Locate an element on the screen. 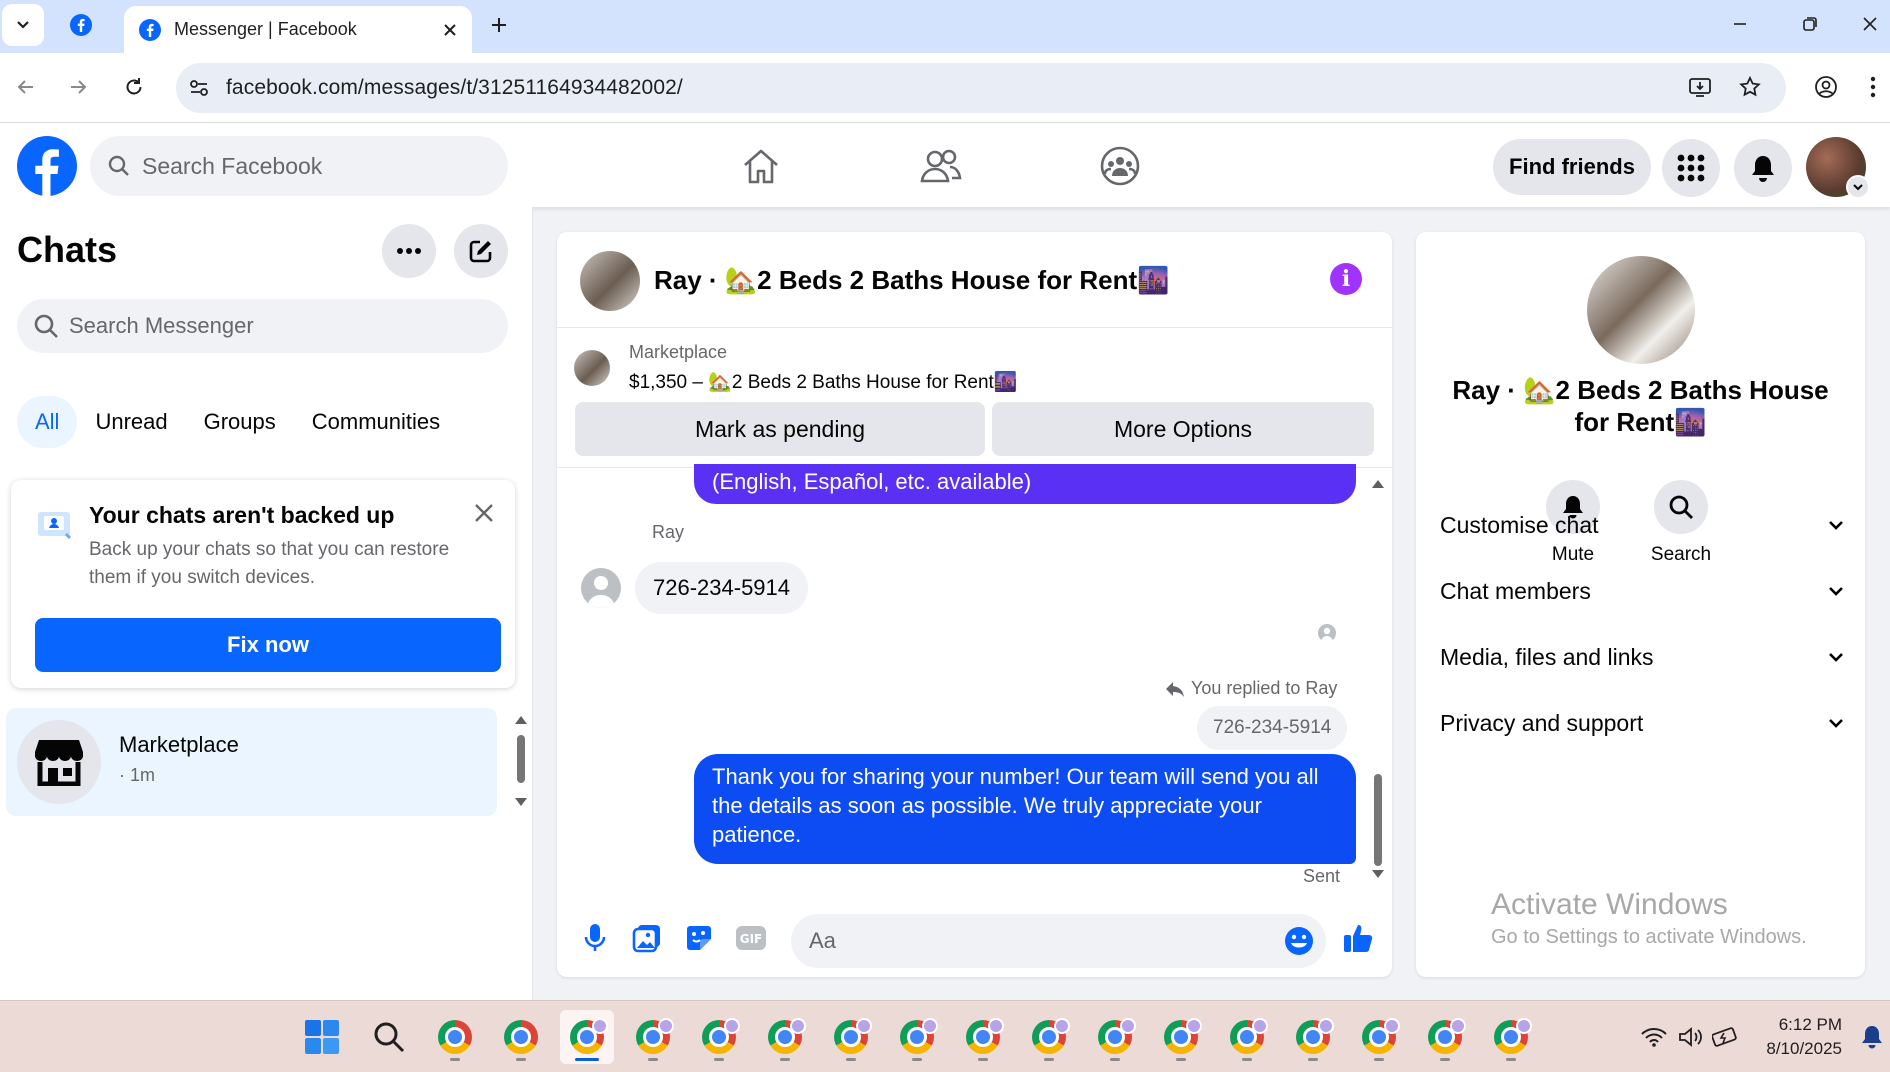 The height and width of the screenshot is (1072, 1890). sidebar-scrollbar is located at coordinates (521, 761).